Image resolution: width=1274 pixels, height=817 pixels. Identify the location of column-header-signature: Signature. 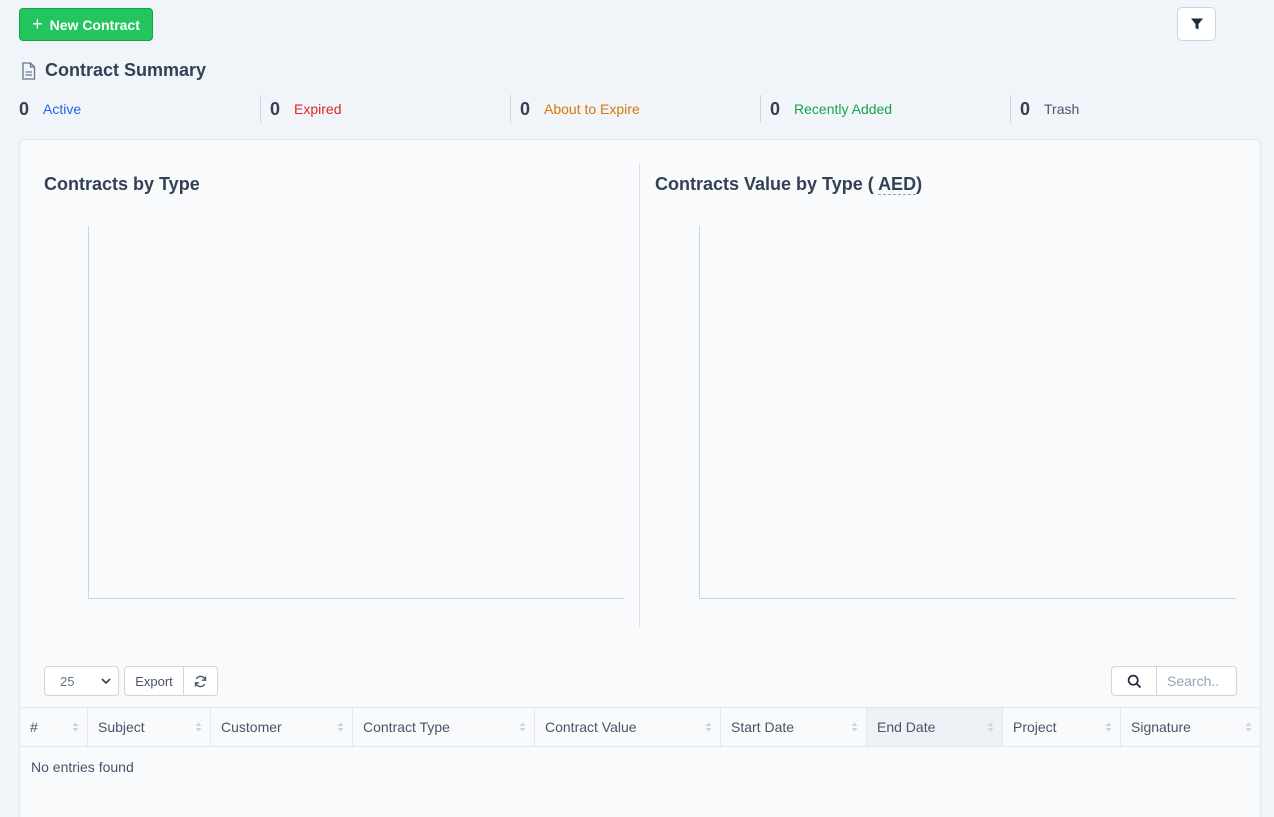
(1190, 727).